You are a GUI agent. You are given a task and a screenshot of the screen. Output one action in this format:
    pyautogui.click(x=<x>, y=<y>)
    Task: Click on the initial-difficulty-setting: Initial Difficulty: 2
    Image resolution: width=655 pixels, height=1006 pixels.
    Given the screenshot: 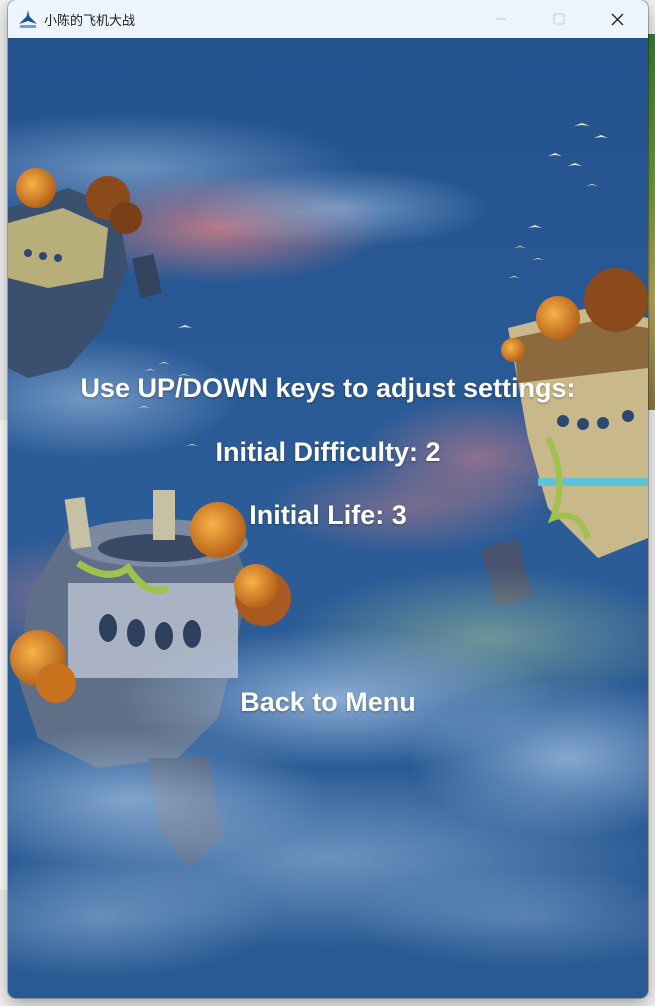 What is the action you would take?
    pyautogui.click(x=328, y=452)
    